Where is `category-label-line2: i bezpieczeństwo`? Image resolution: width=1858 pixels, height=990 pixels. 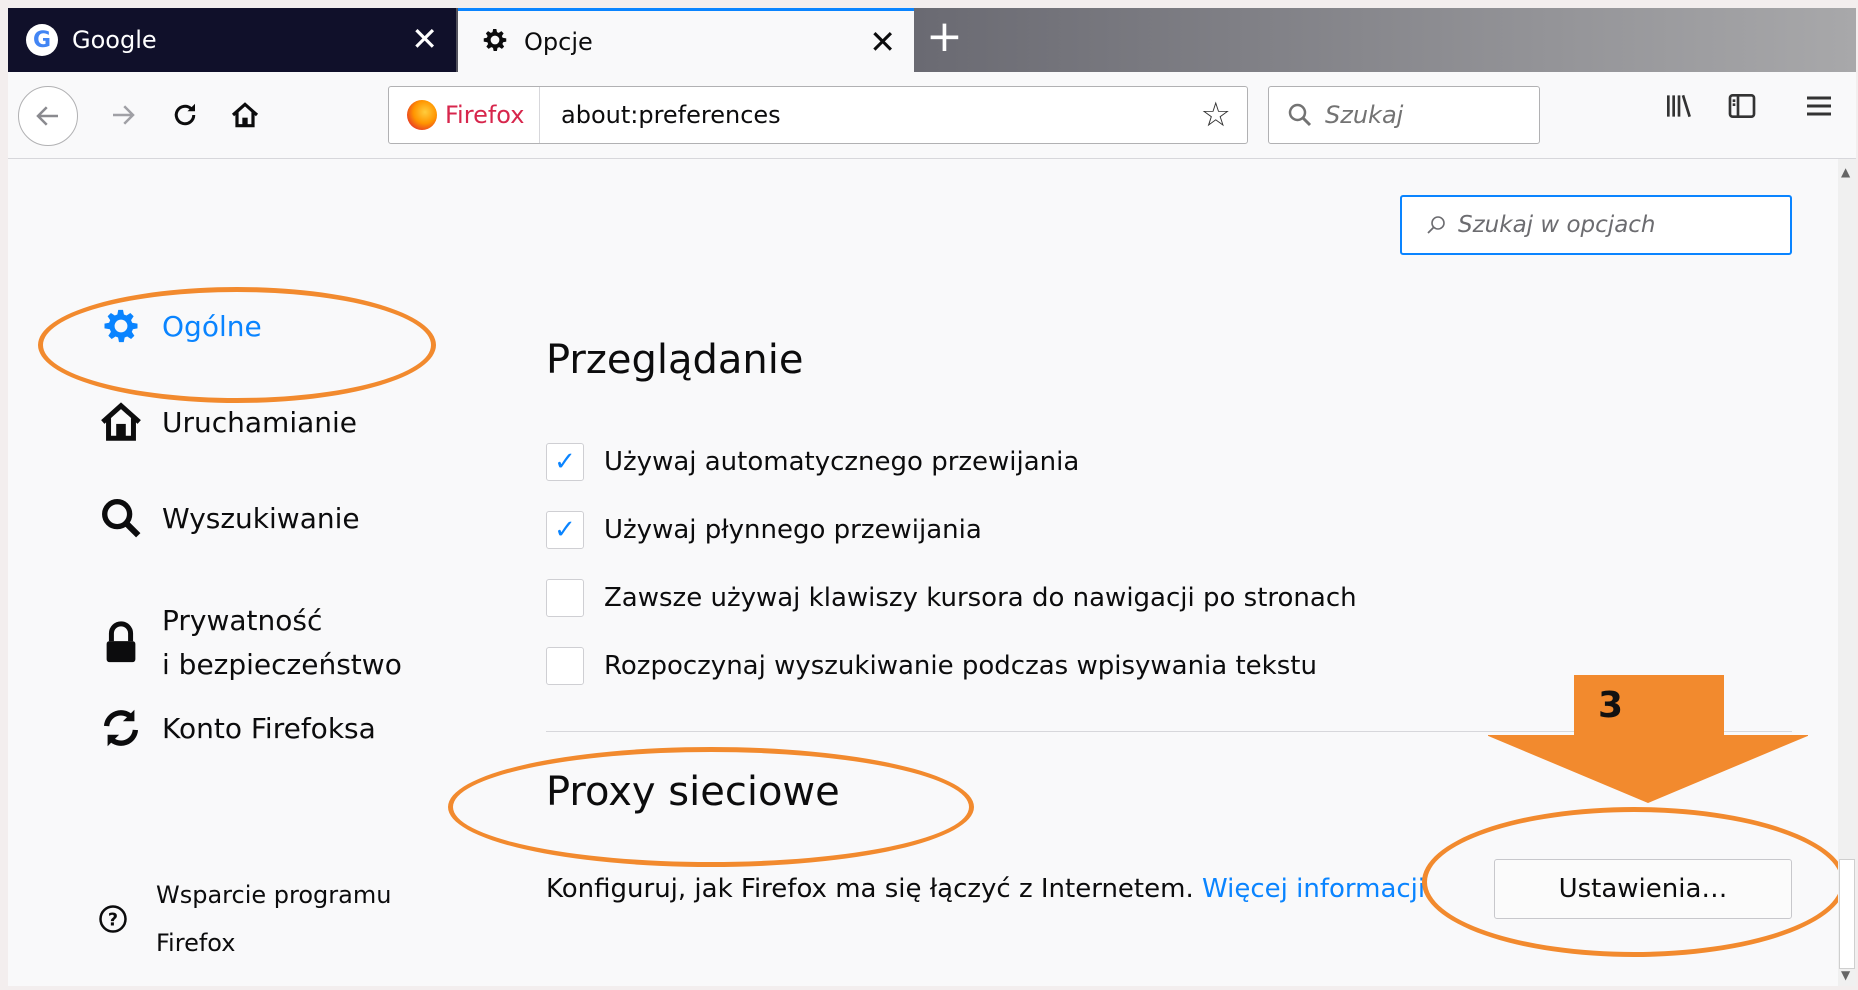 category-label-line2: i bezpieczeństwo is located at coordinates (282, 664).